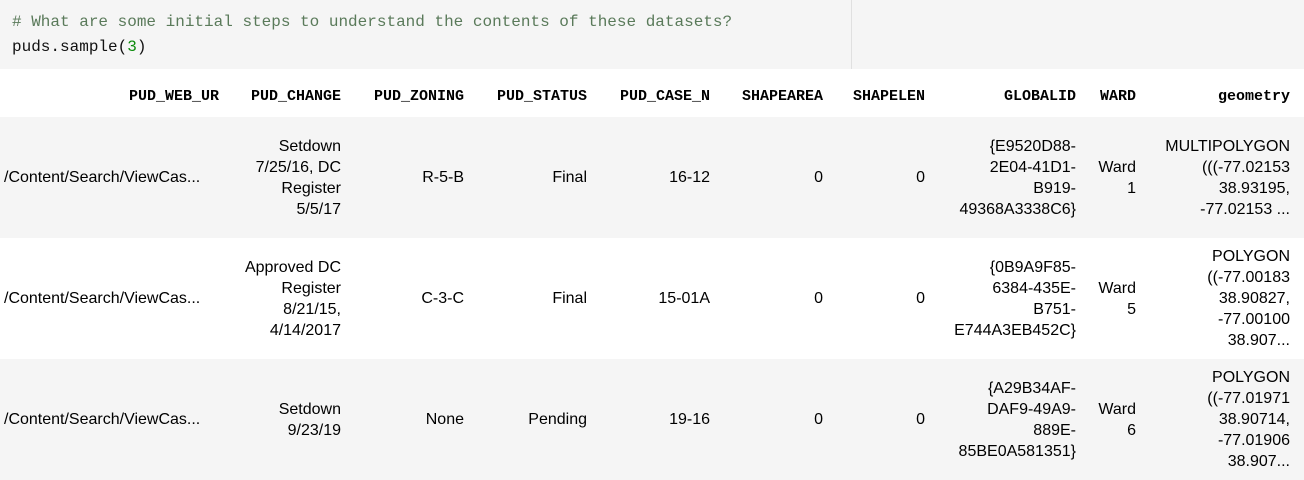  Describe the element at coordinates (442, 298) in the screenshot. I see `cell-pud-zoning: C-3-C` at that location.